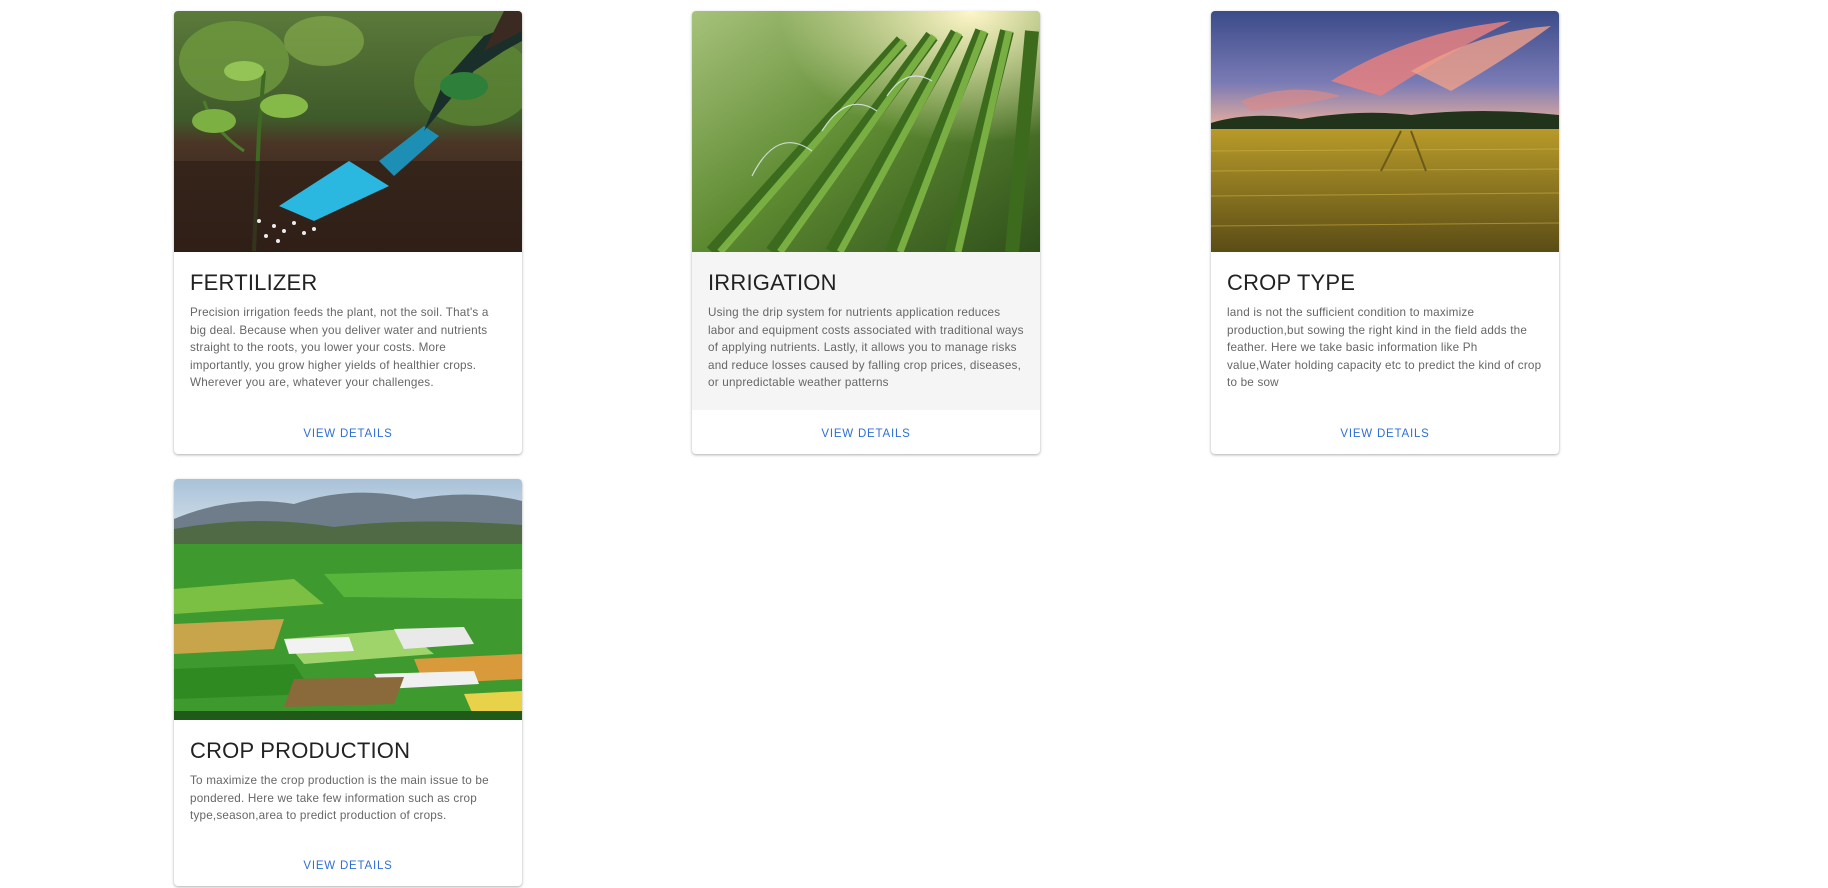 The image size is (1828, 888). I want to click on irrigation-image, so click(866, 131).